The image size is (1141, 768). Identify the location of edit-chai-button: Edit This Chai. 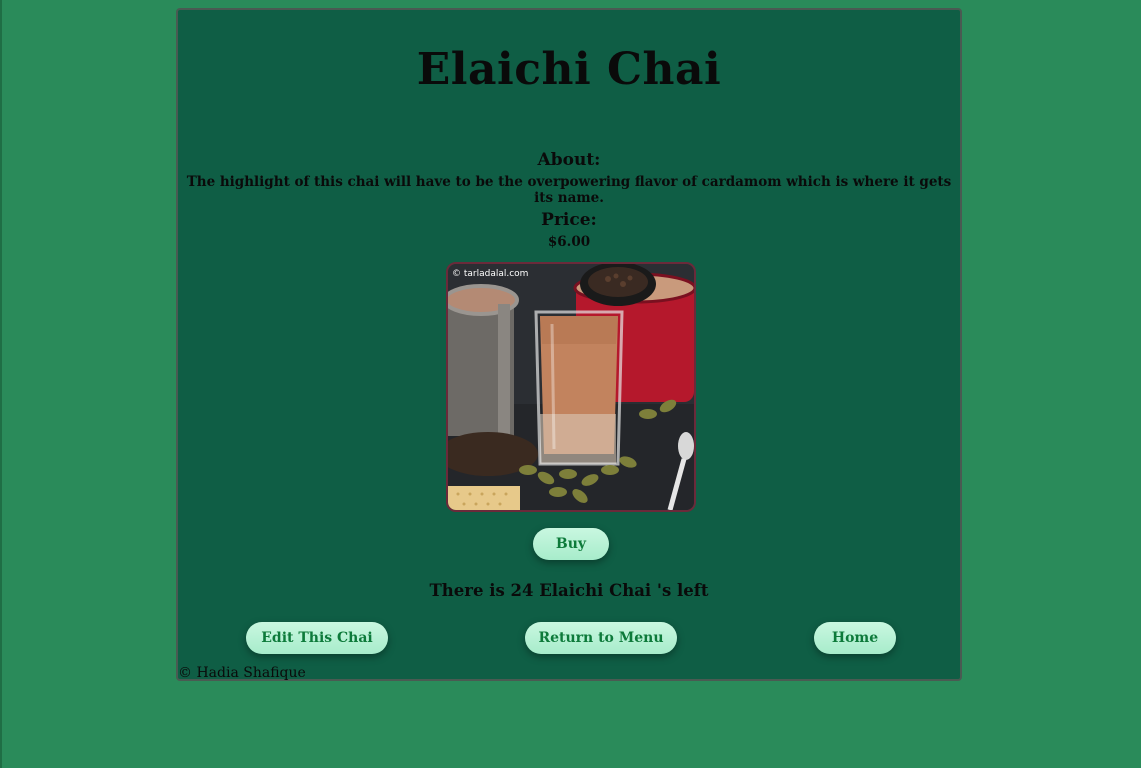
(317, 638).